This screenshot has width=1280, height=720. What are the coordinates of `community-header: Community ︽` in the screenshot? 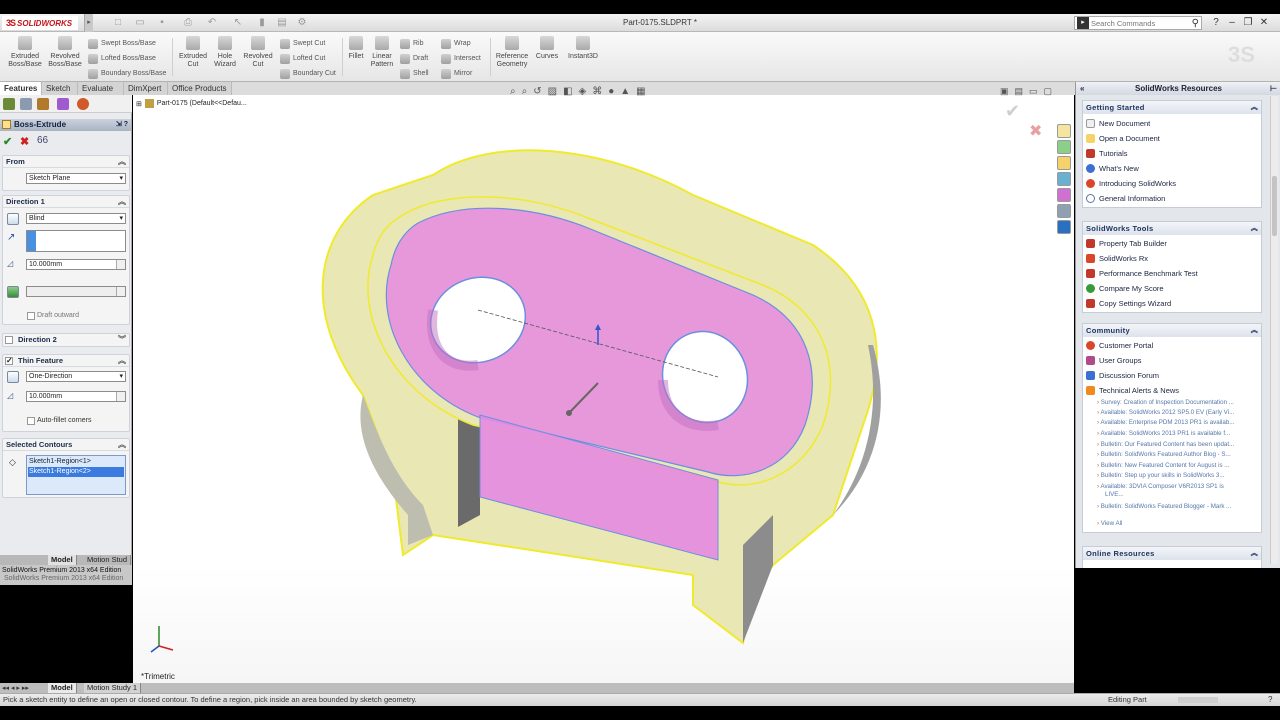 It's located at (1172, 330).